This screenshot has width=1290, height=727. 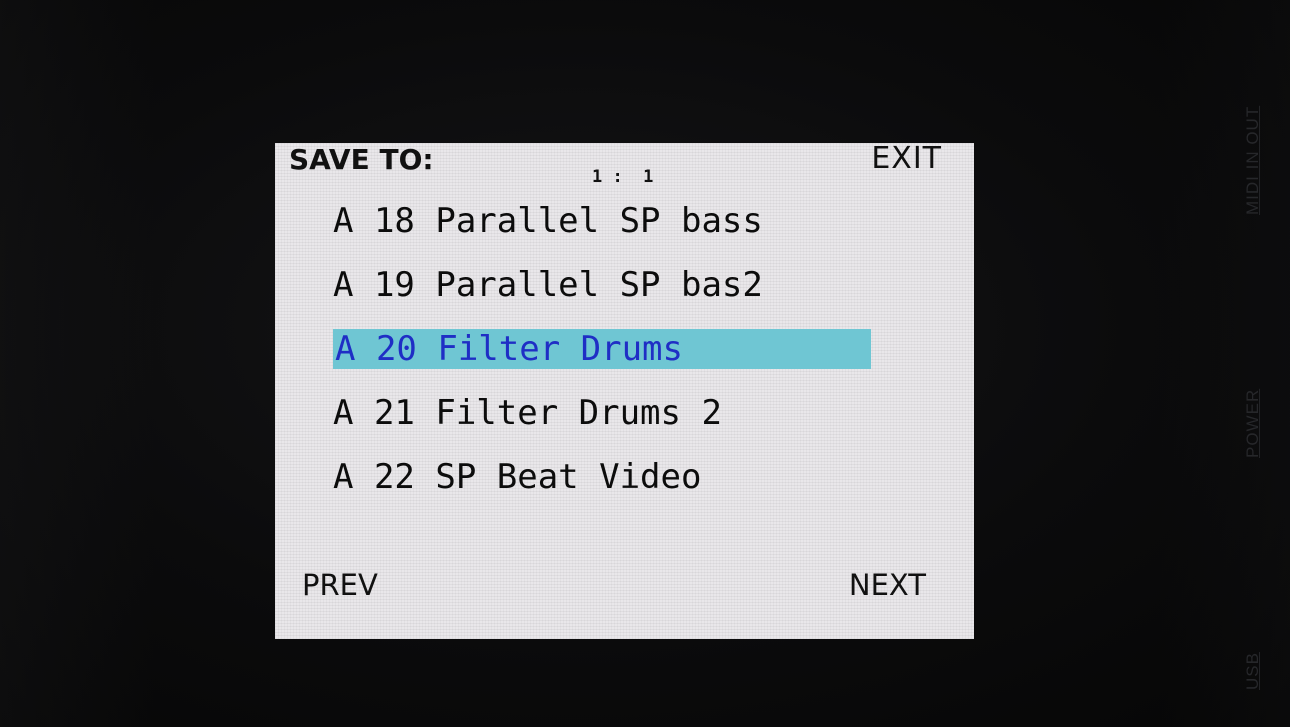 I want to click on usb-port-label: USB, so click(x=1252, y=671).